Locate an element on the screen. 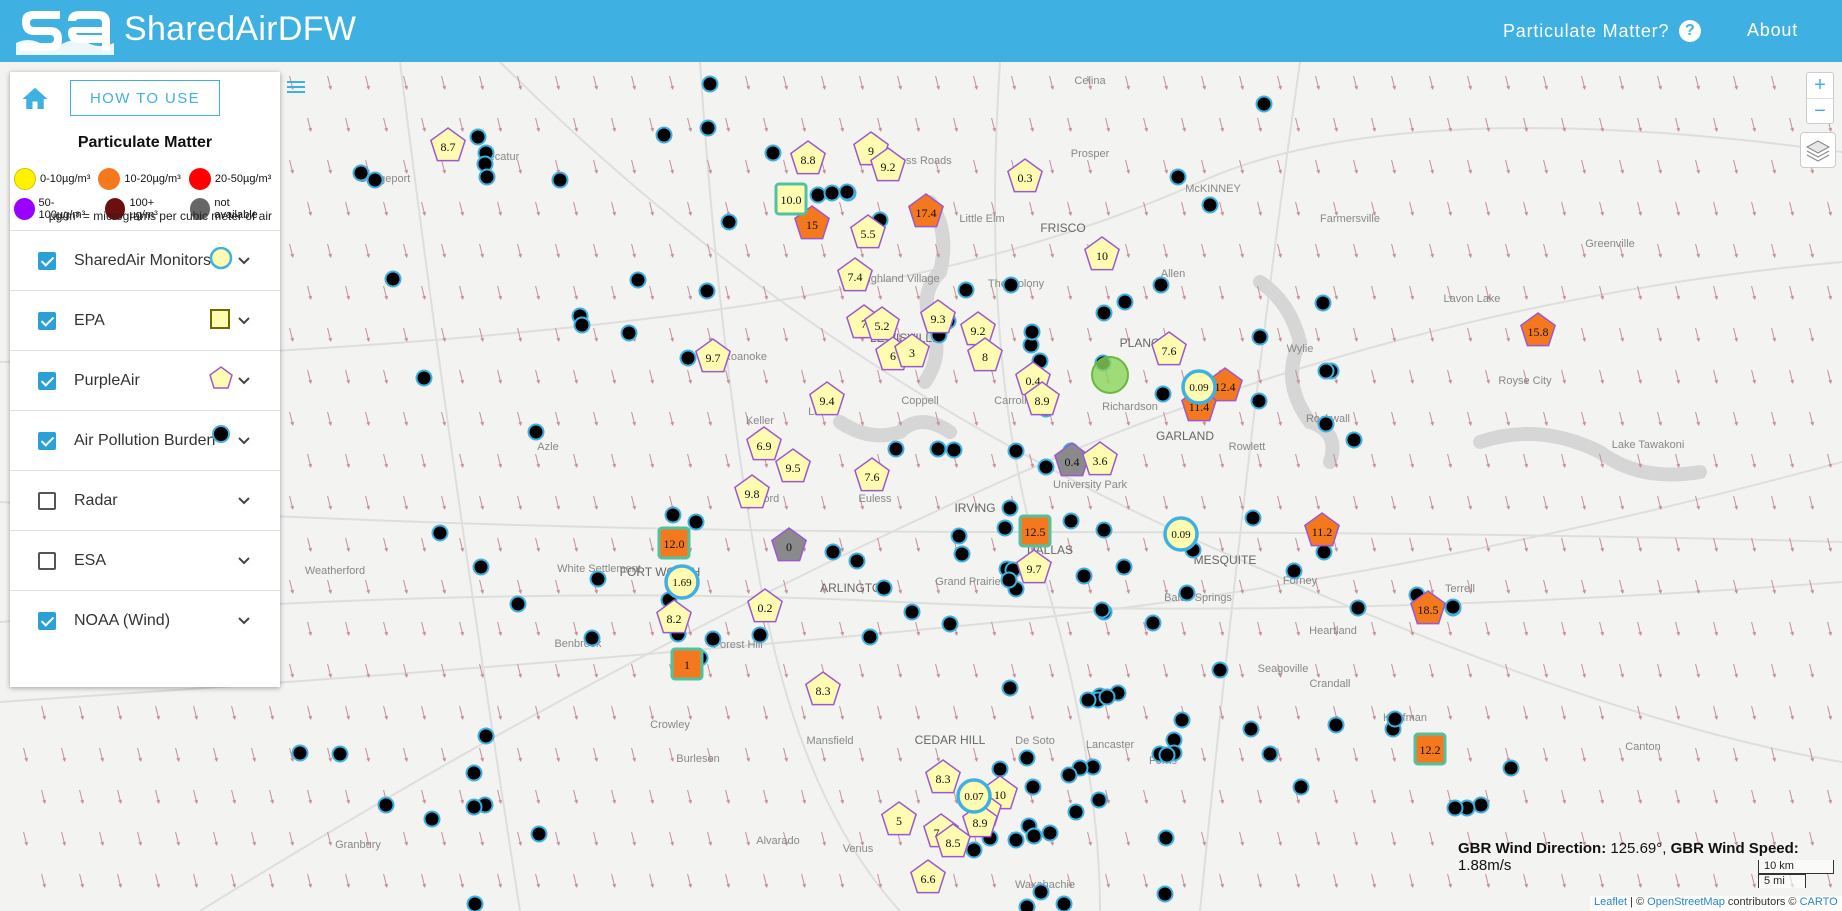 The width and height of the screenshot is (1842, 911). purpleair-marker: 0 is located at coordinates (789, 544).